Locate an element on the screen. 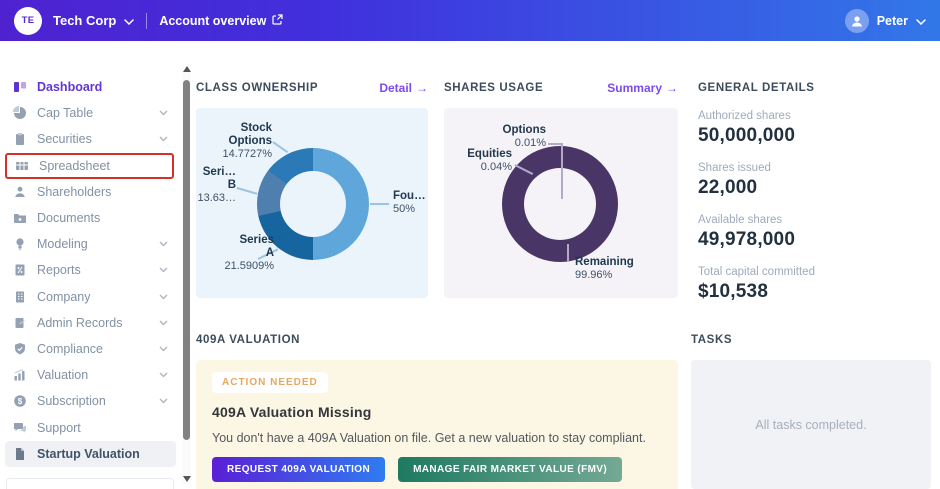 This screenshot has height=489, width=940. tasks-title: TASKS is located at coordinates (712, 340).